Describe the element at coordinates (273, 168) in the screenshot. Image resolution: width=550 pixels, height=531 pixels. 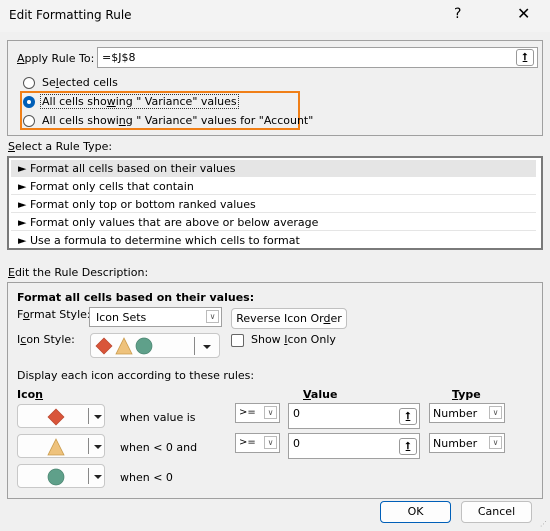
I see `rule-type-item: ► Format all cells based on their values` at that location.